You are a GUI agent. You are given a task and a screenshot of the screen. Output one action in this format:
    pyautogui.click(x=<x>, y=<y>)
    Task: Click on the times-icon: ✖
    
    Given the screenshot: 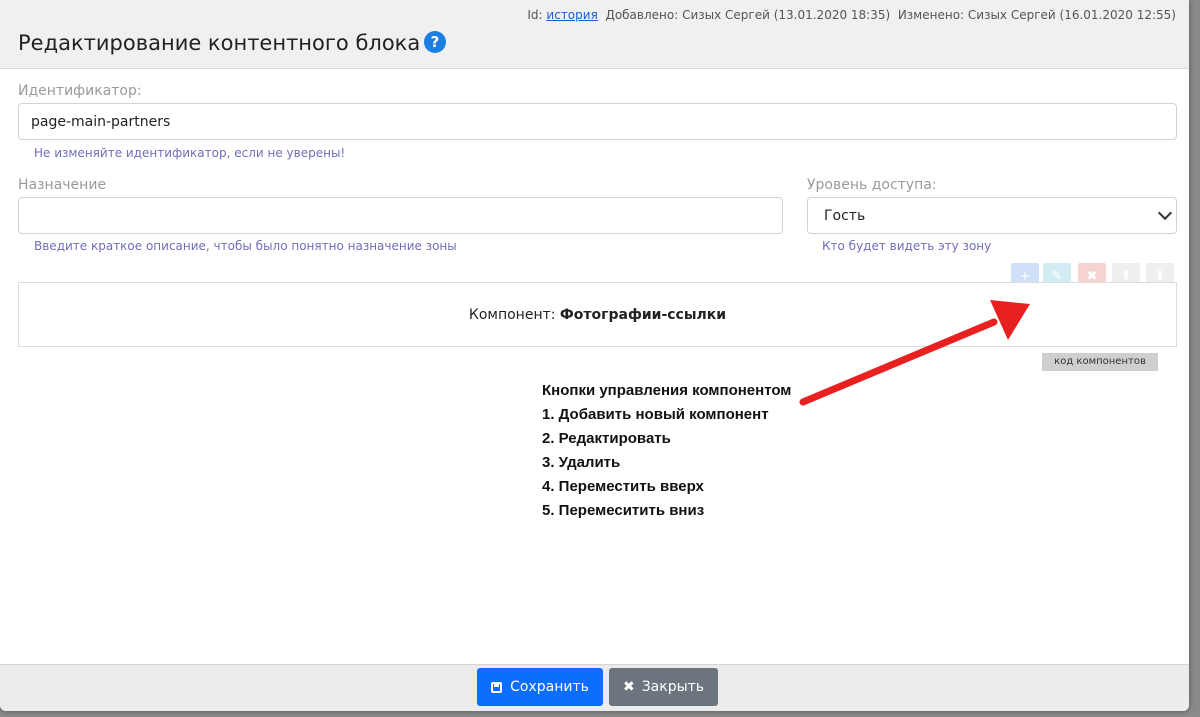 What is the action you would take?
    pyautogui.click(x=628, y=687)
    